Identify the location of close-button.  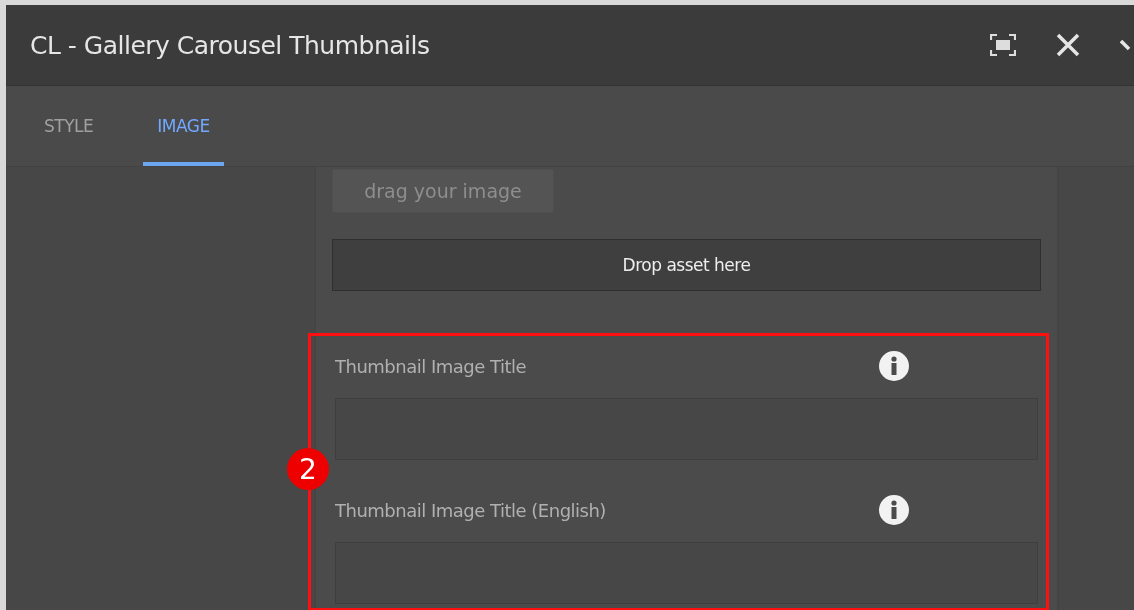
(1068, 45).